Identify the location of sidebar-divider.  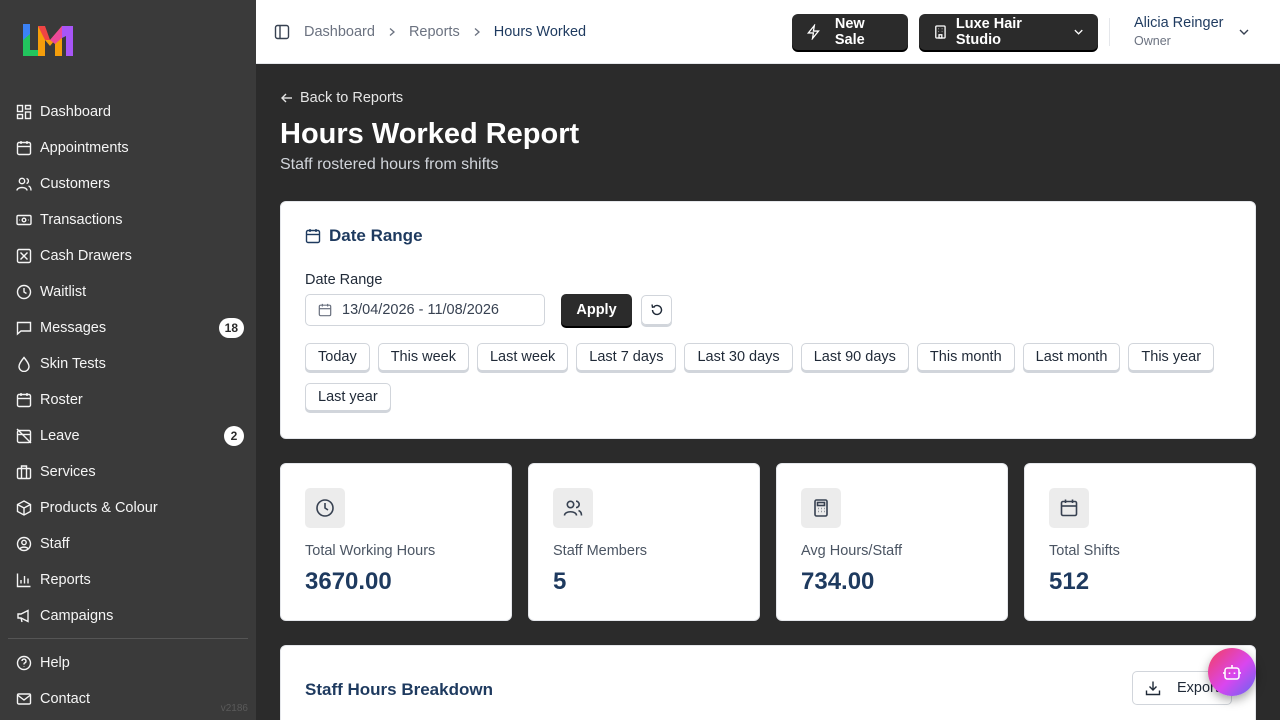
(128, 638).